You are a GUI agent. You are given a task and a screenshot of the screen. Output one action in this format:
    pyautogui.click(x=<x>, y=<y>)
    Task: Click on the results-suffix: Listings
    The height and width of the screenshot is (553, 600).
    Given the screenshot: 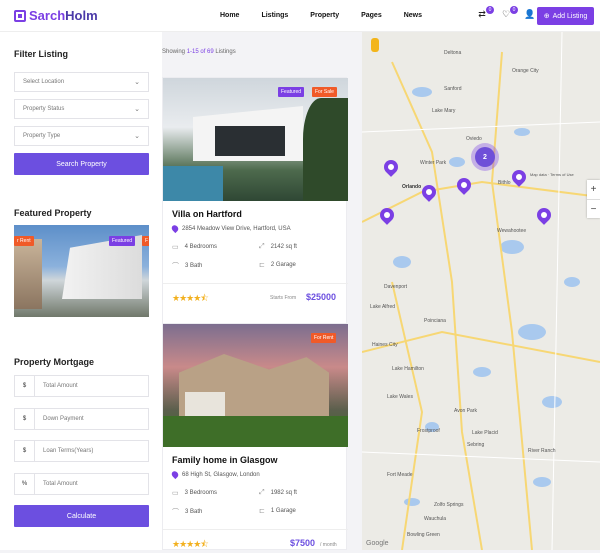 What is the action you would take?
    pyautogui.click(x=225, y=52)
    